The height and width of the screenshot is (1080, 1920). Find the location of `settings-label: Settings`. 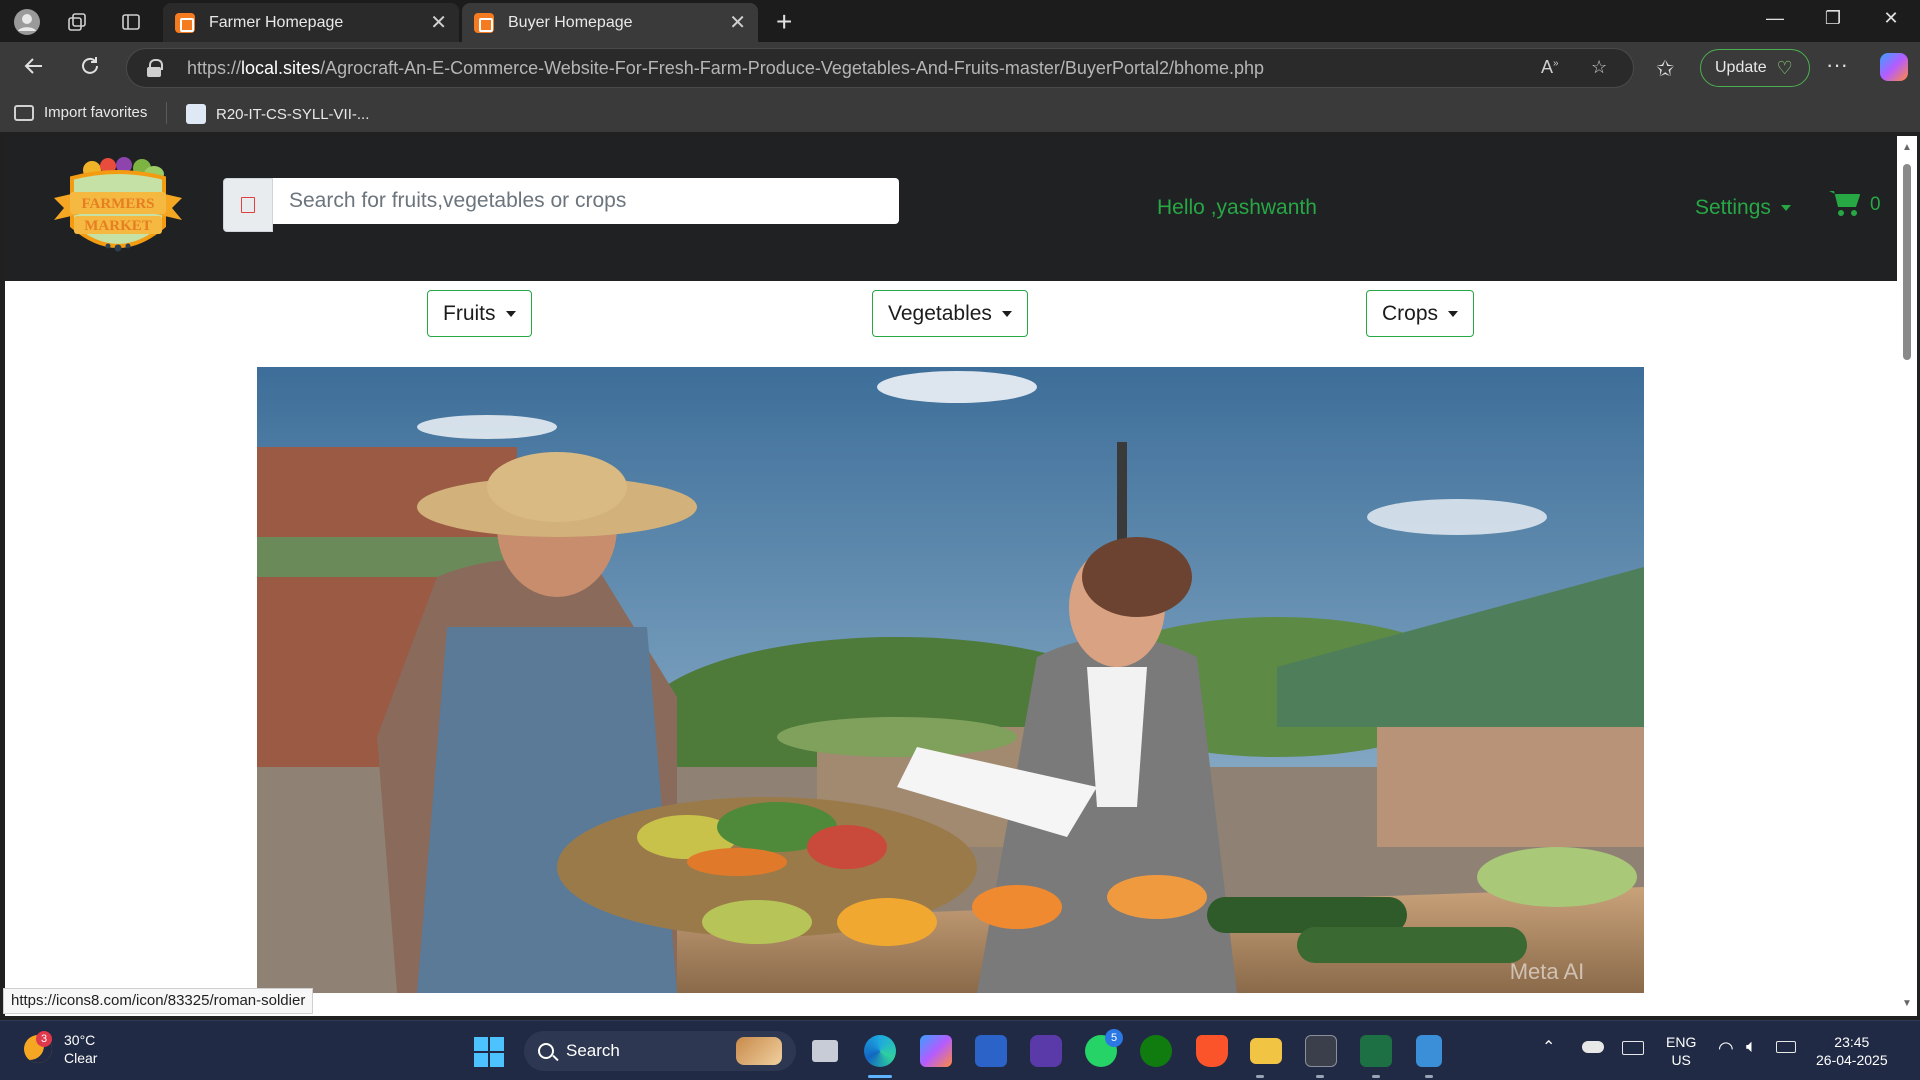

settings-label: Settings is located at coordinates (1733, 207).